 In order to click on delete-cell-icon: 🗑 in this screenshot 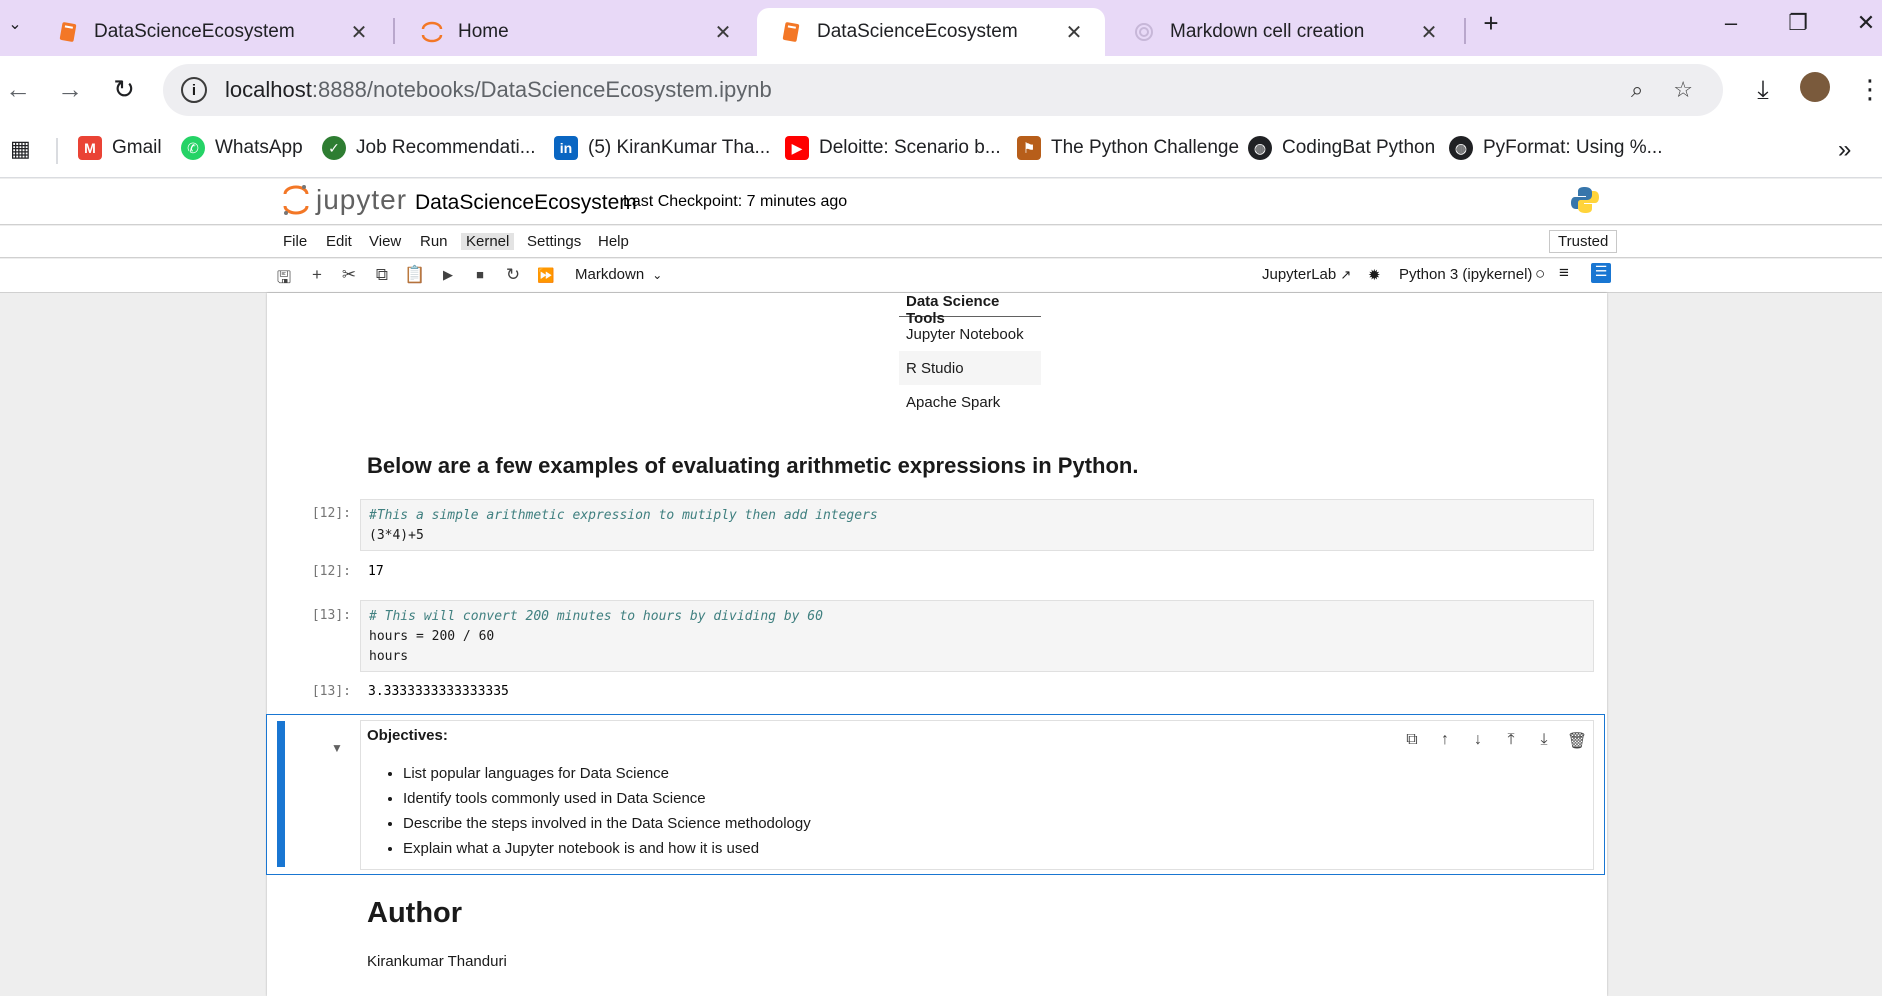, I will do `click(1577, 741)`.